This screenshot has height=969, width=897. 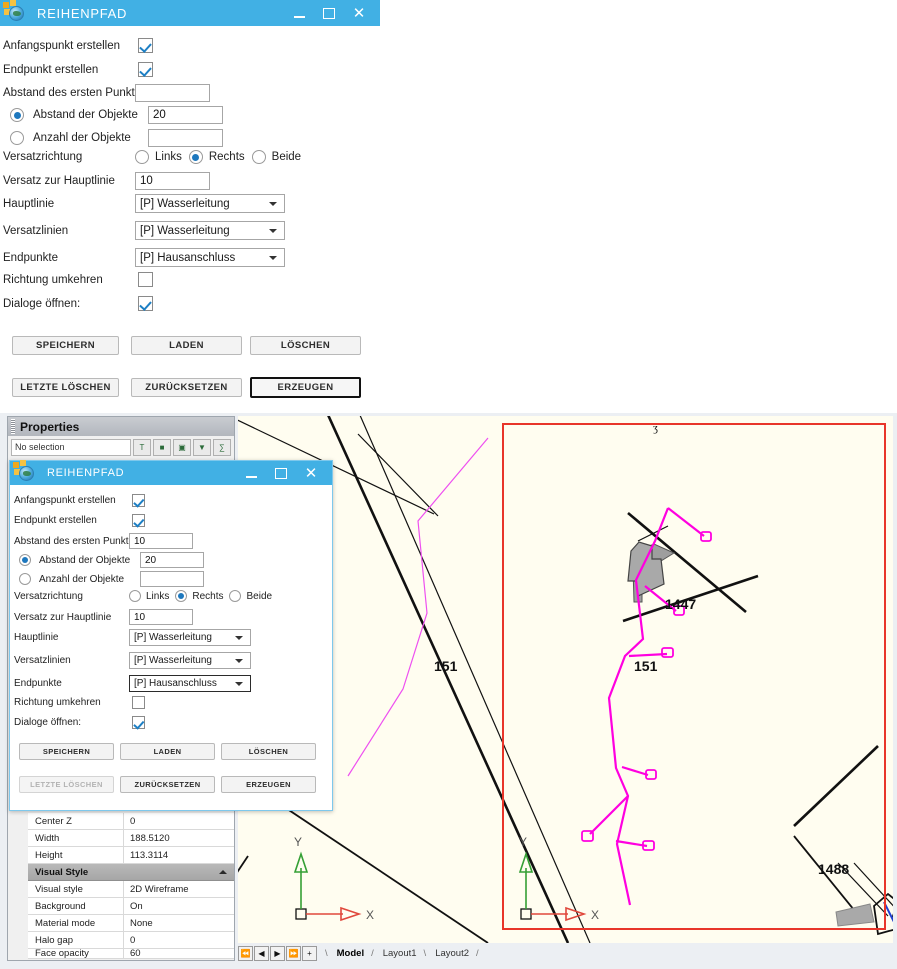 What do you see at coordinates (680, 604) in the screenshot?
I see `parcel-label: 1447` at bounding box center [680, 604].